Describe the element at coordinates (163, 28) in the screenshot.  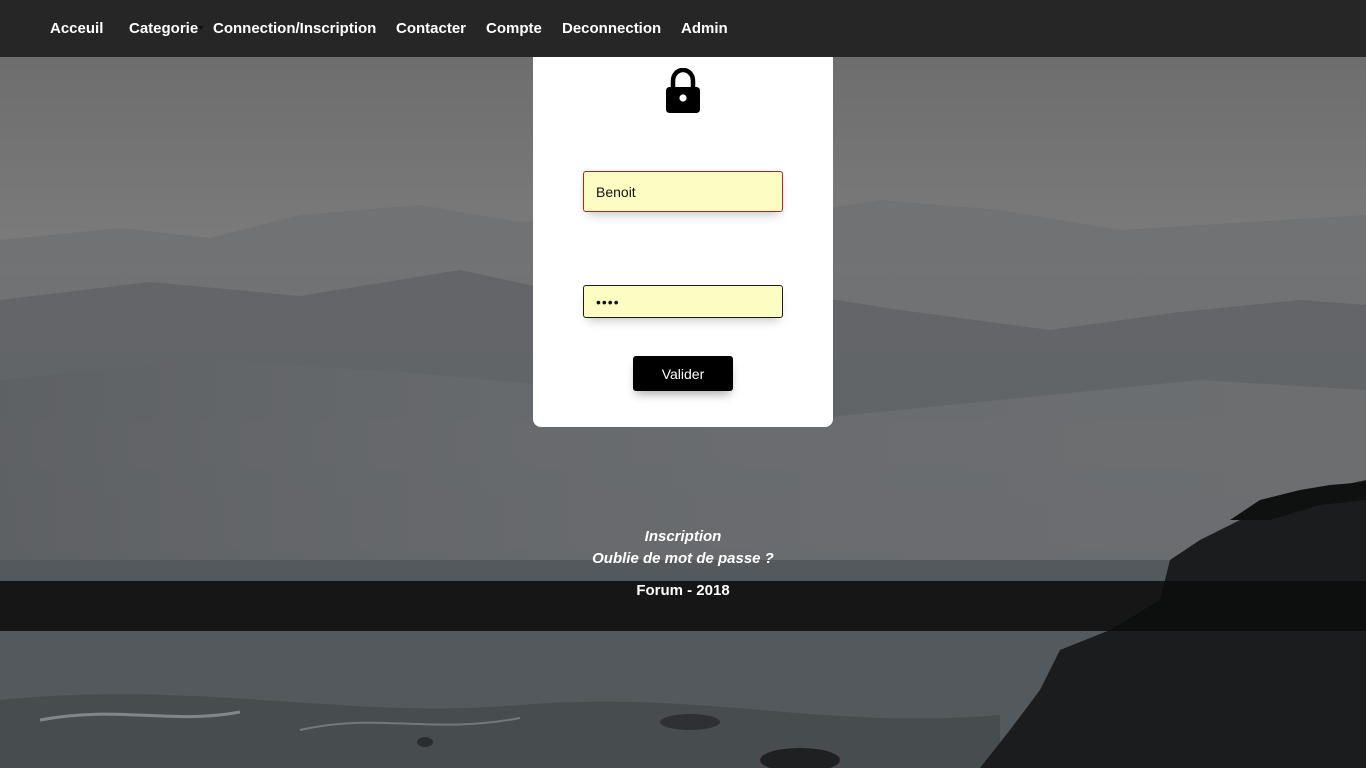
I see `nav-link-category: Categorie` at that location.